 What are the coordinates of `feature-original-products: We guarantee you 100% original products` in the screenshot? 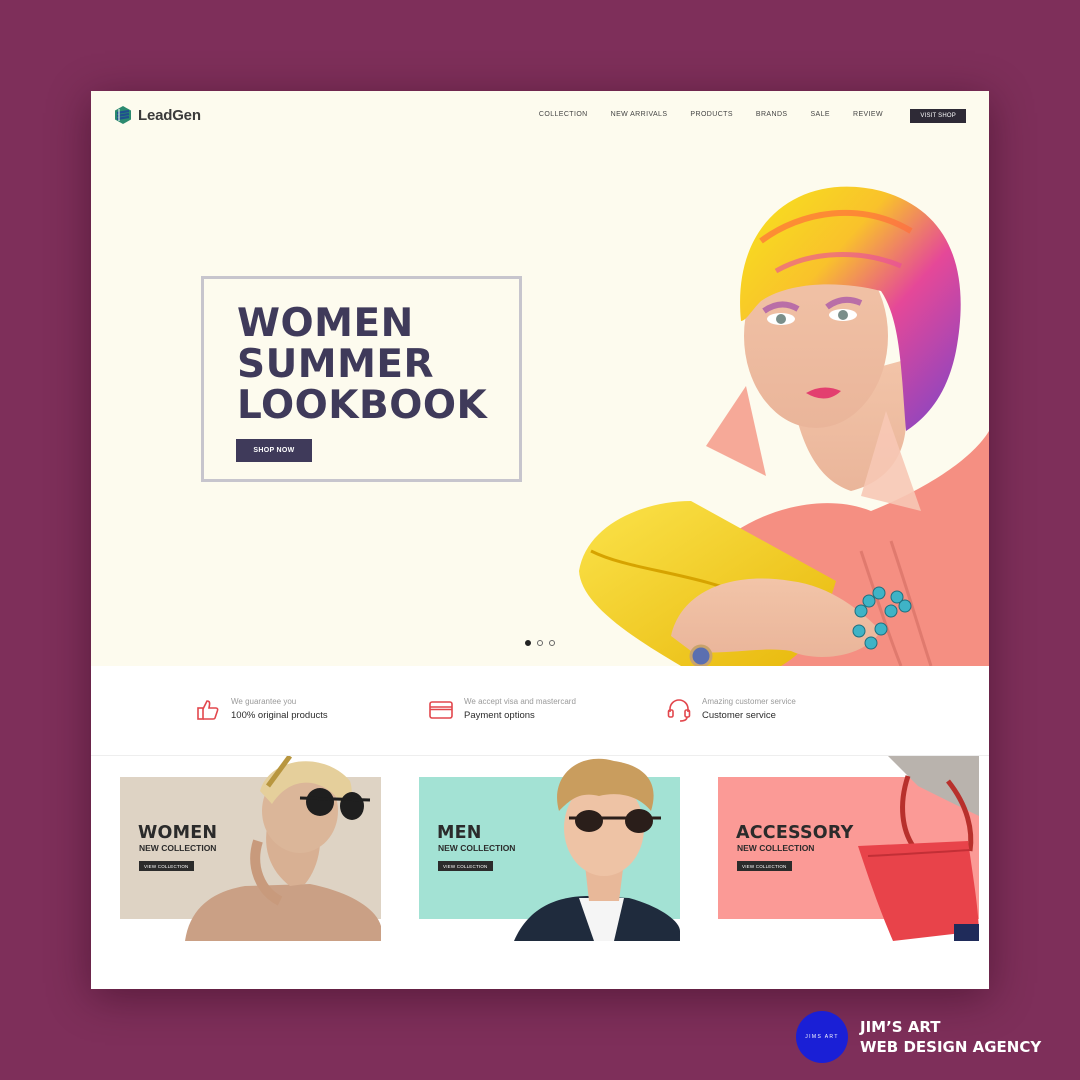 It's located at (261, 709).